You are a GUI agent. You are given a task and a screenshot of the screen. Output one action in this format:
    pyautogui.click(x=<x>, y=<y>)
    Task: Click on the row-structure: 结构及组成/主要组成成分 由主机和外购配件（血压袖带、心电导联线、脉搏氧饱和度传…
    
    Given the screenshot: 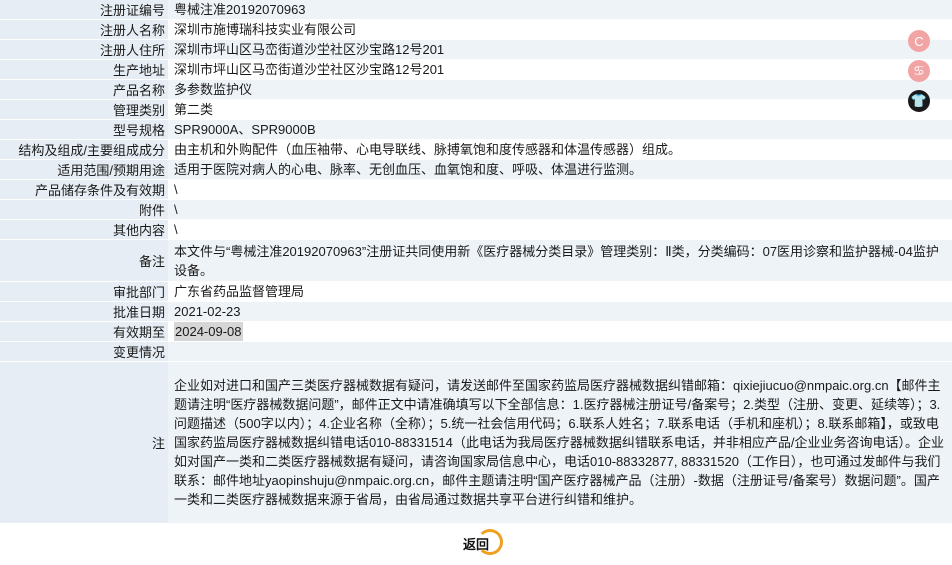 What is the action you would take?
    pyautogui.click(x=476, y=150)
    